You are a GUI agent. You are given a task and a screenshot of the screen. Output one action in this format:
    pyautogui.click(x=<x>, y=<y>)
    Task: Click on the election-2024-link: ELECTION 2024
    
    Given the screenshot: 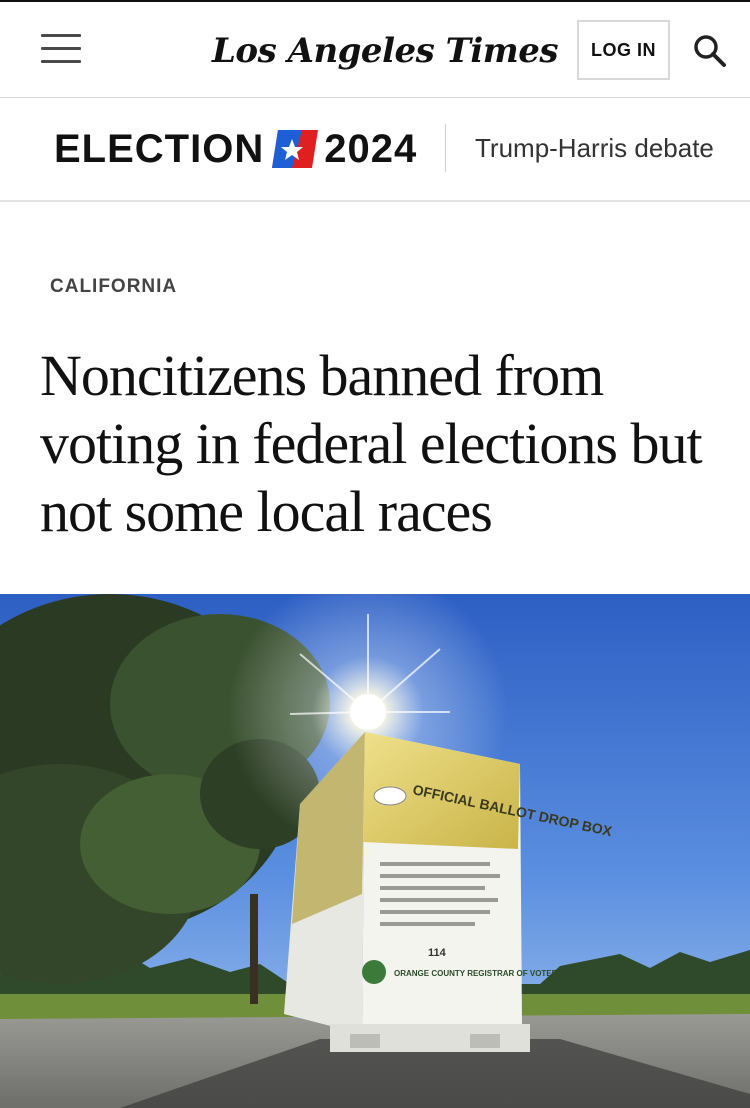 What is the action you would take?
    pyautogui.click(x=235, y=149)
    